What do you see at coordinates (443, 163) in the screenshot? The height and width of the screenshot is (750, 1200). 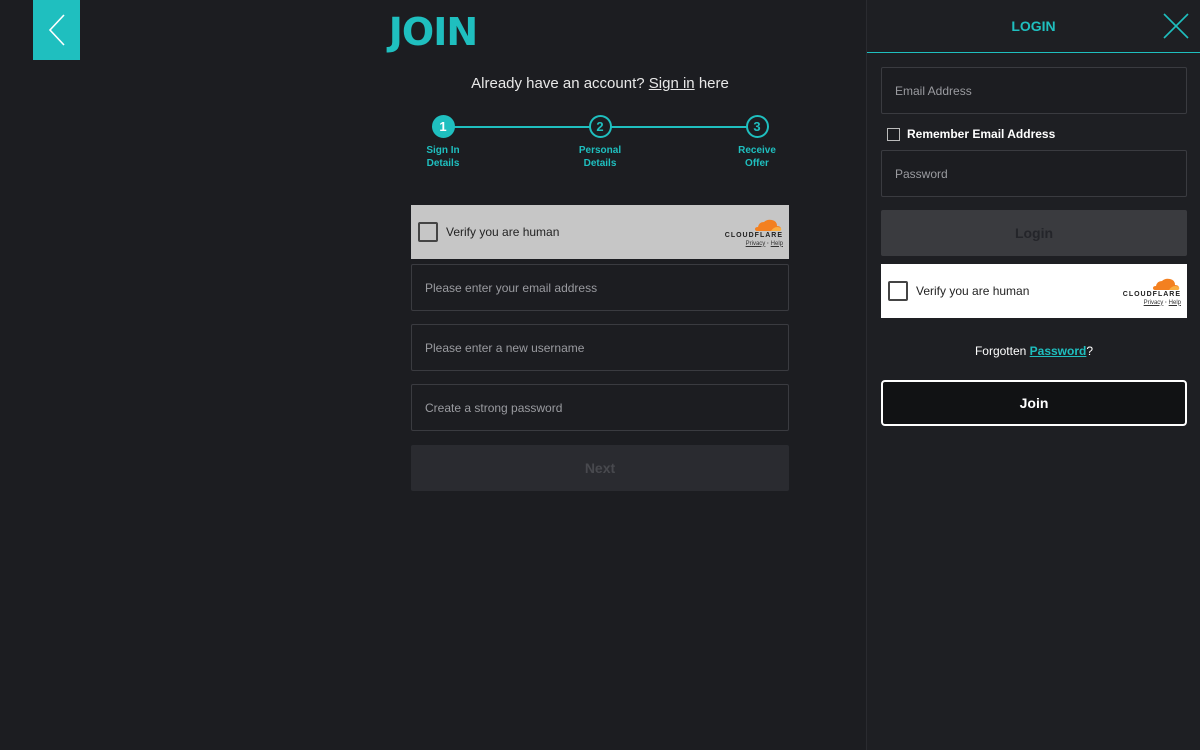 I see `step-1-label-line2: Details` at bounding box center [443, 163].